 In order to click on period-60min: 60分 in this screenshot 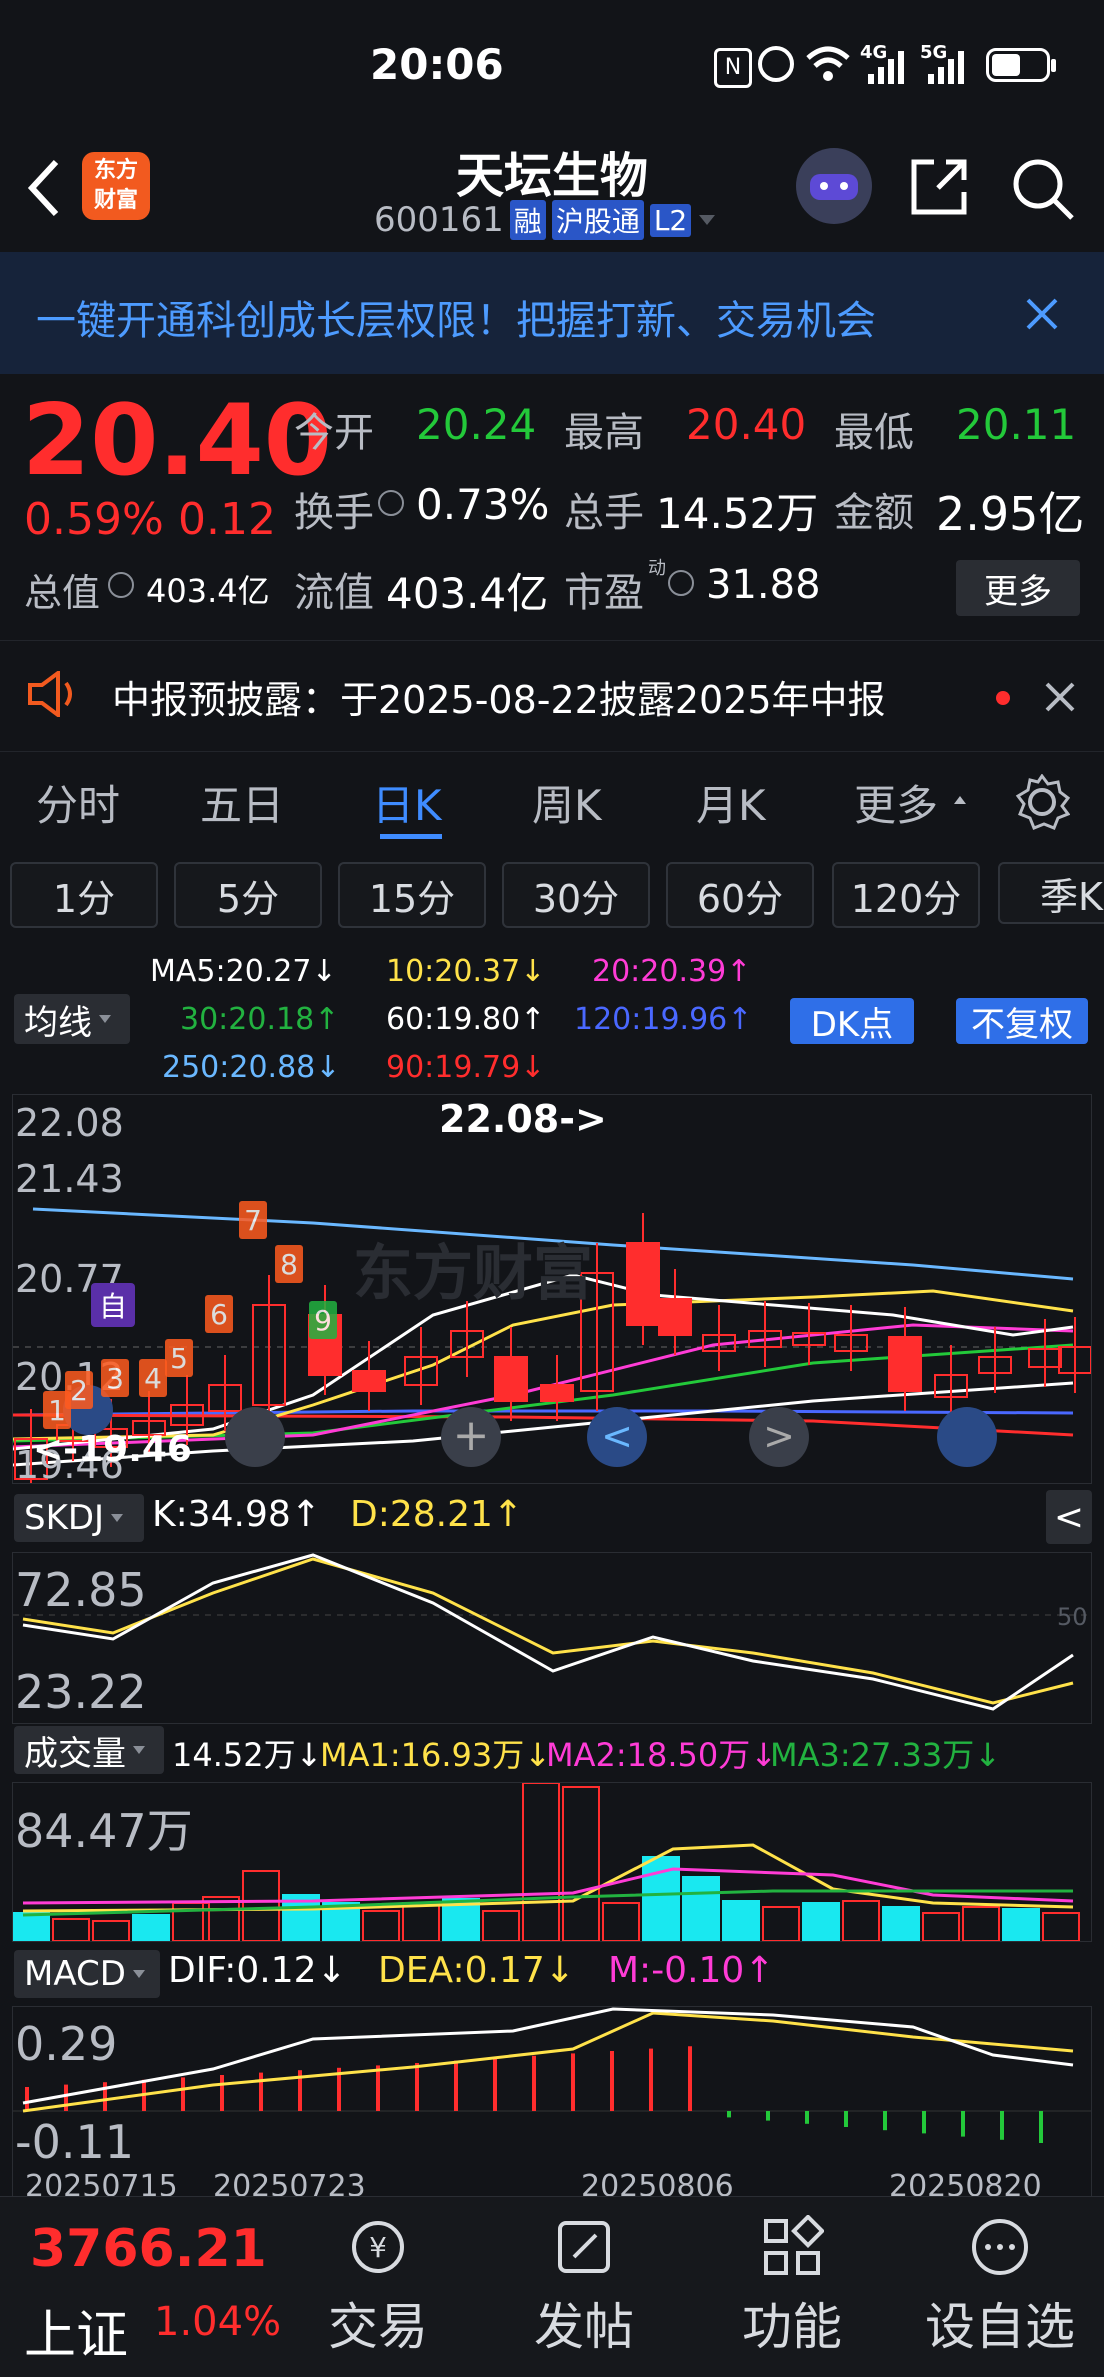, I will do `click(740, 895)`.